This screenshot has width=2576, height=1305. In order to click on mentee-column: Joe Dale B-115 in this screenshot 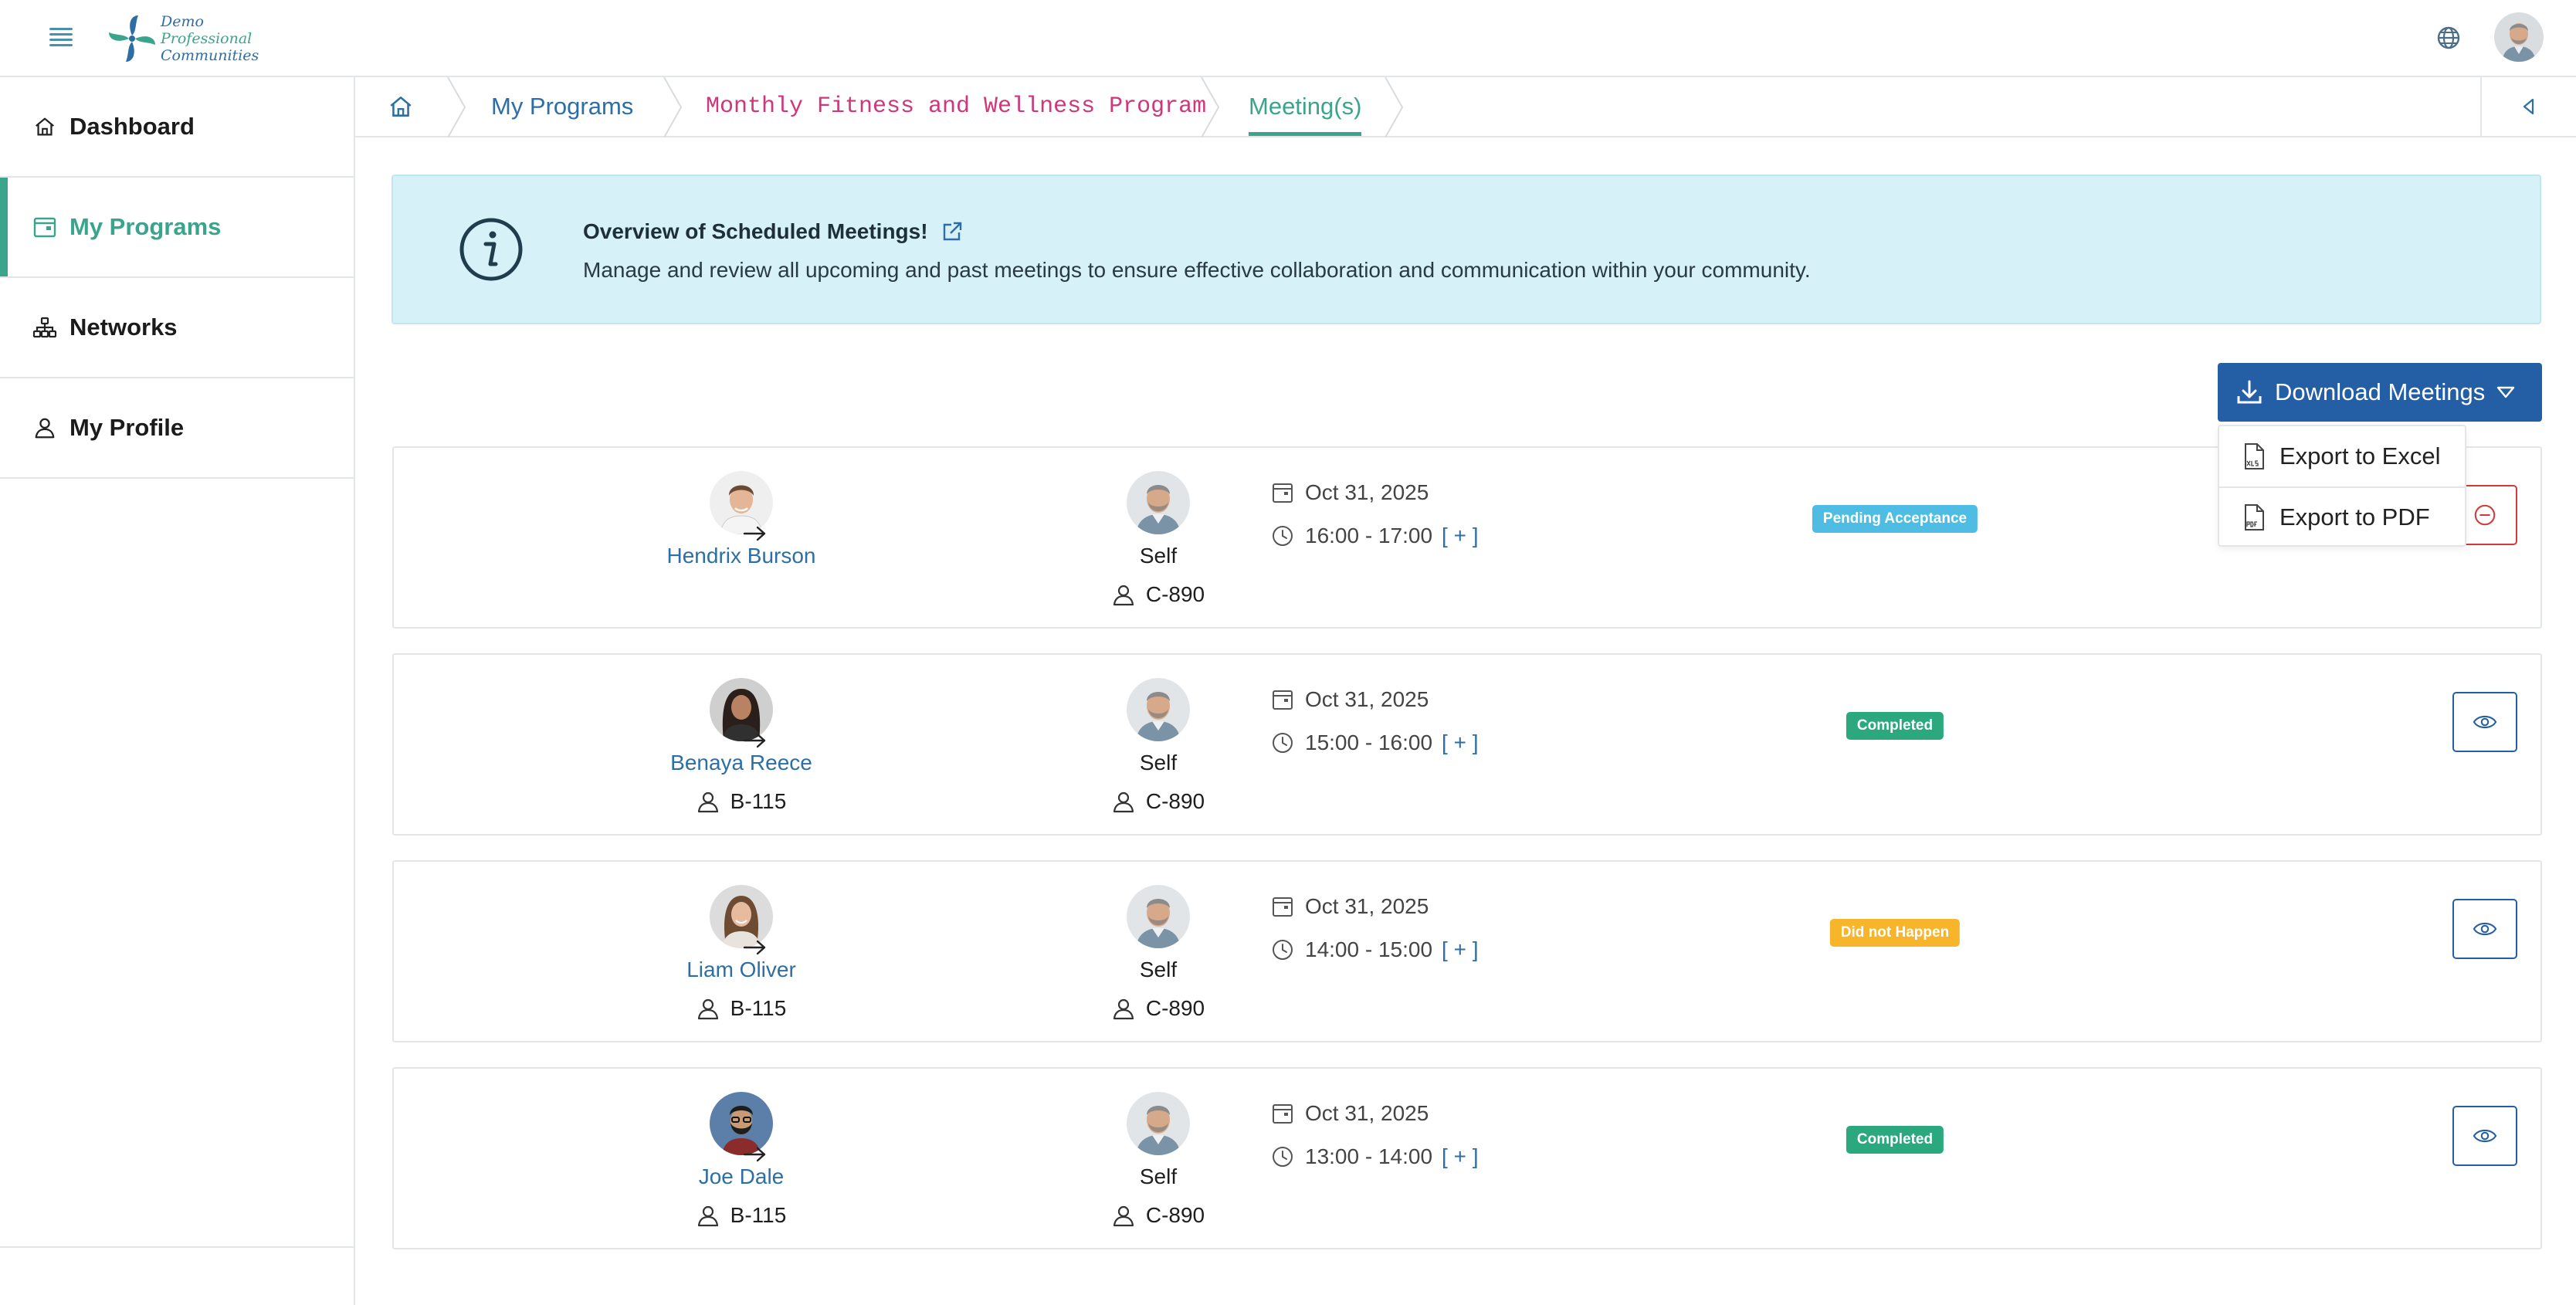, I will do `click(741, 1160)`.